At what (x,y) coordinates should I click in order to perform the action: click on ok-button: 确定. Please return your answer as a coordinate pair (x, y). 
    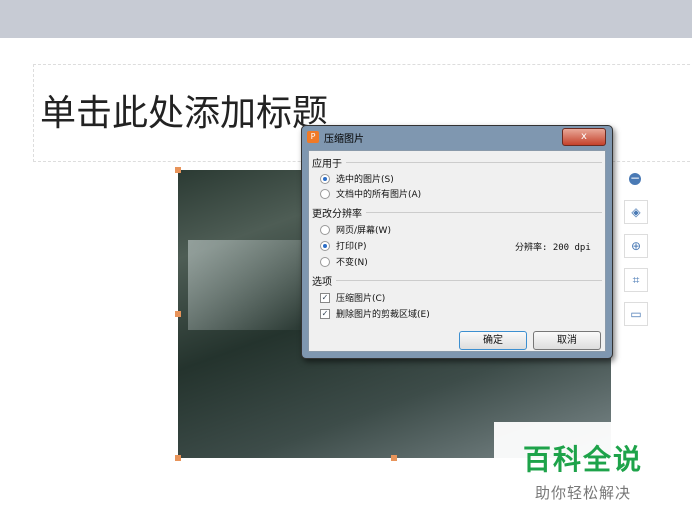
    Looking at the image, I should click on (493, 340).